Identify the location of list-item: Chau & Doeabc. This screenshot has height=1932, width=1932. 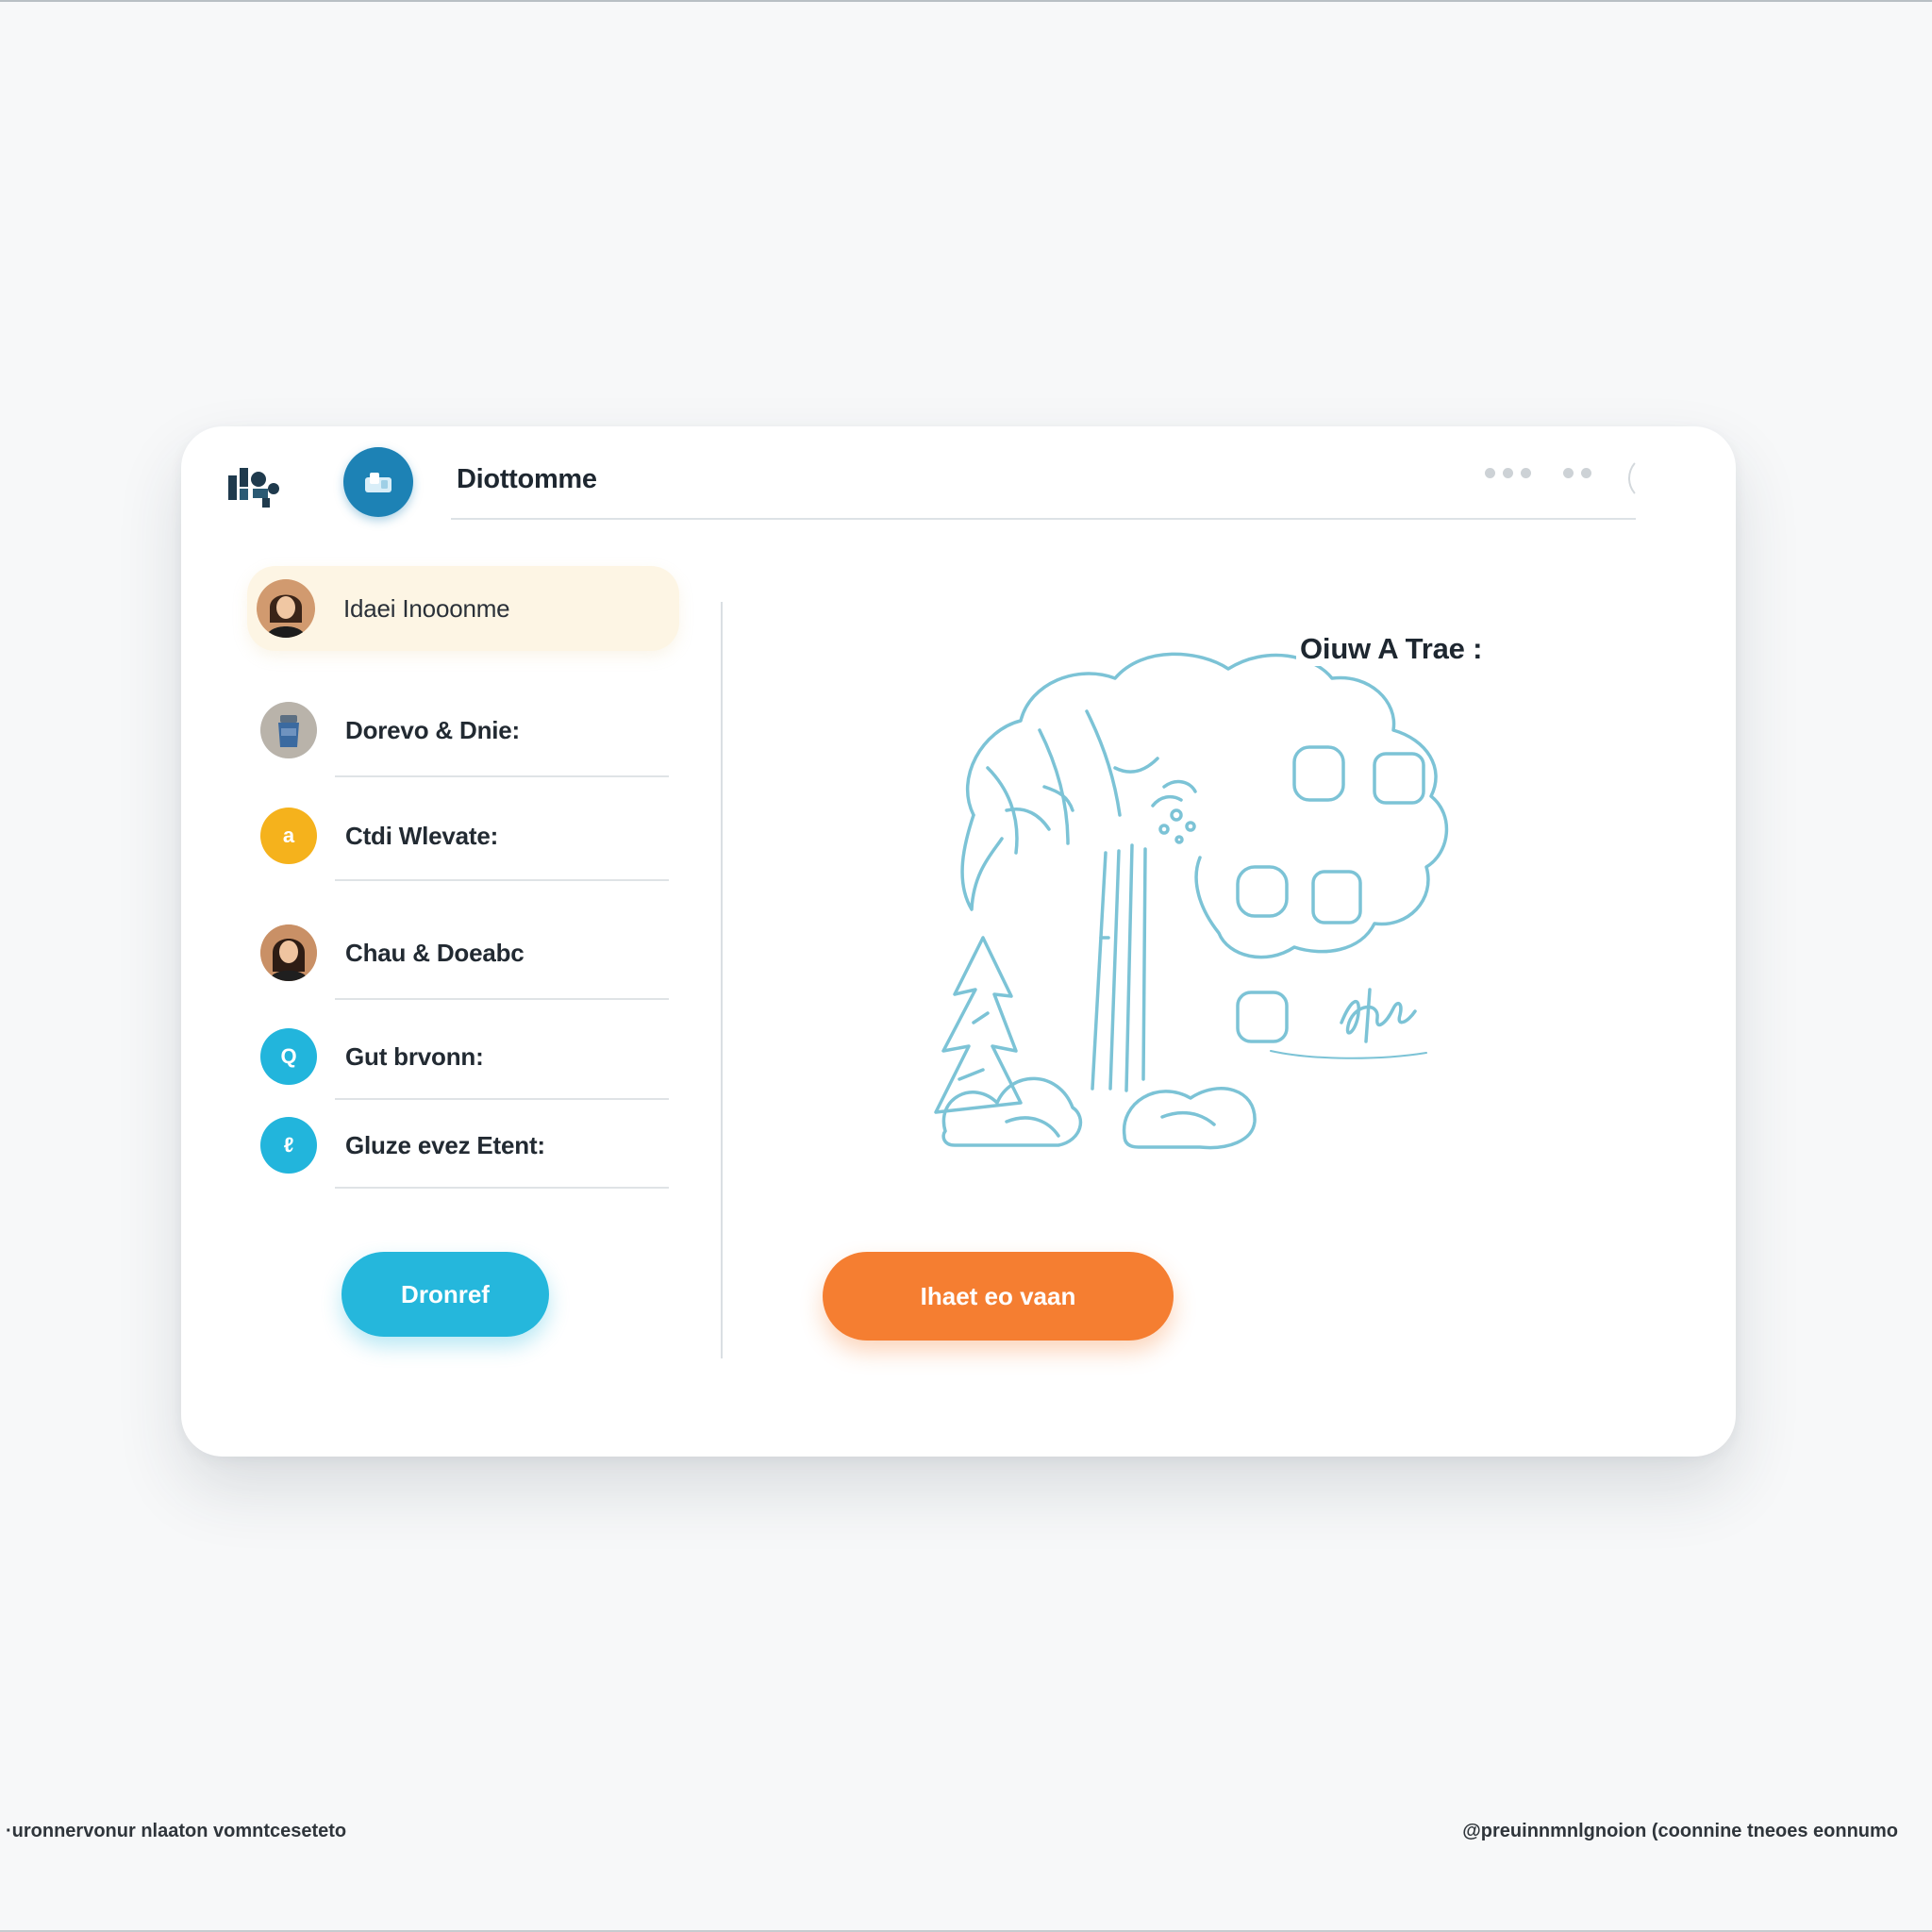
(461, 953).